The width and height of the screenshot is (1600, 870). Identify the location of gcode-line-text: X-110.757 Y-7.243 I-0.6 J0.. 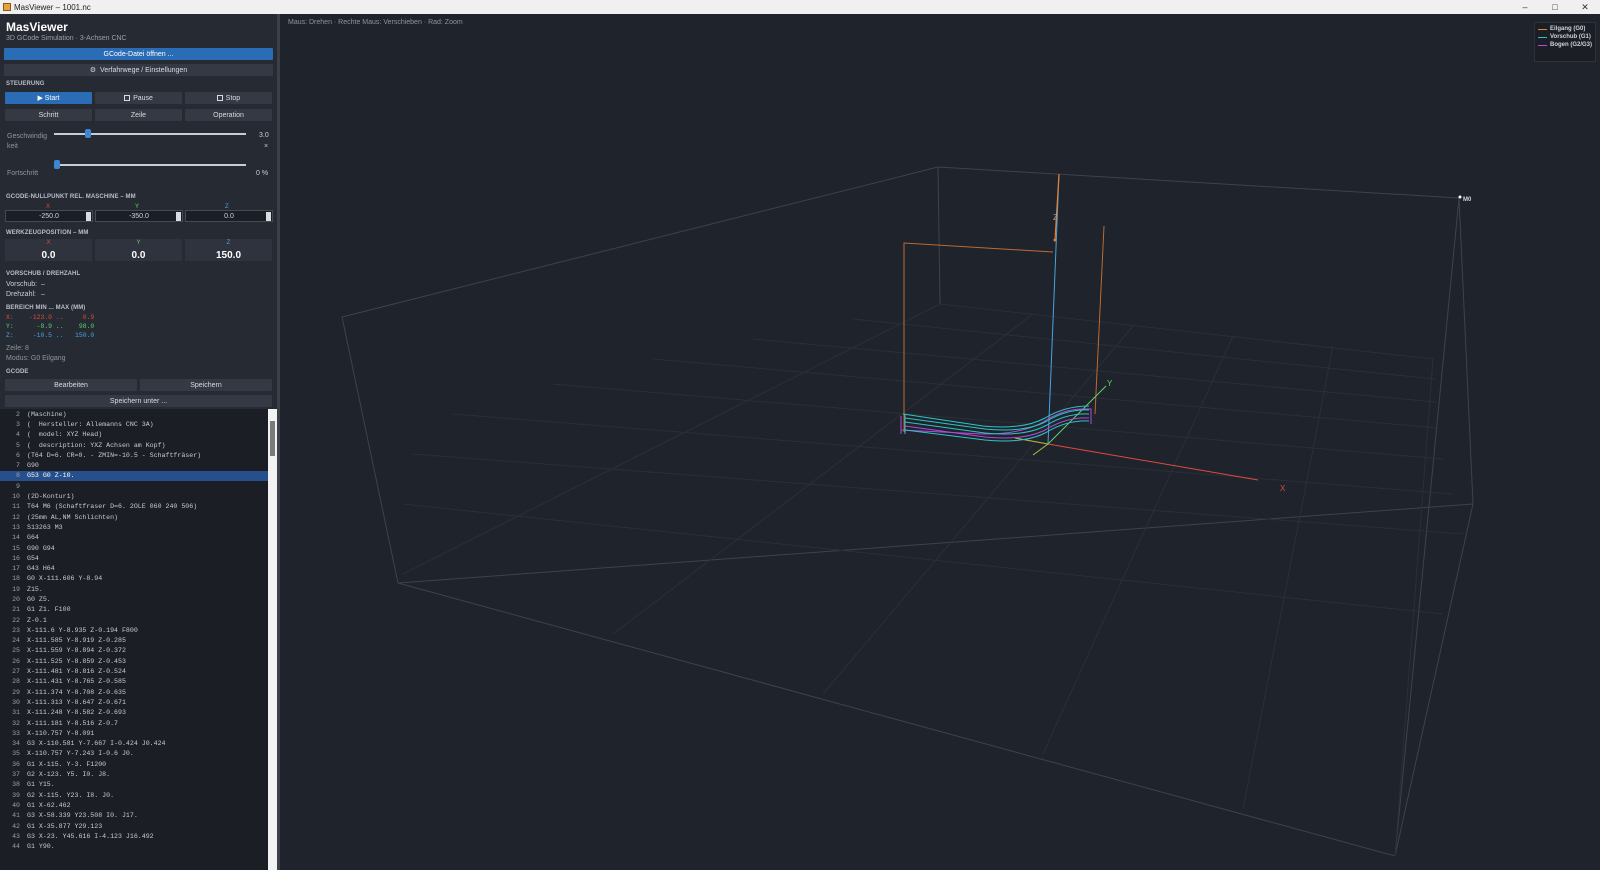
(80, 754).